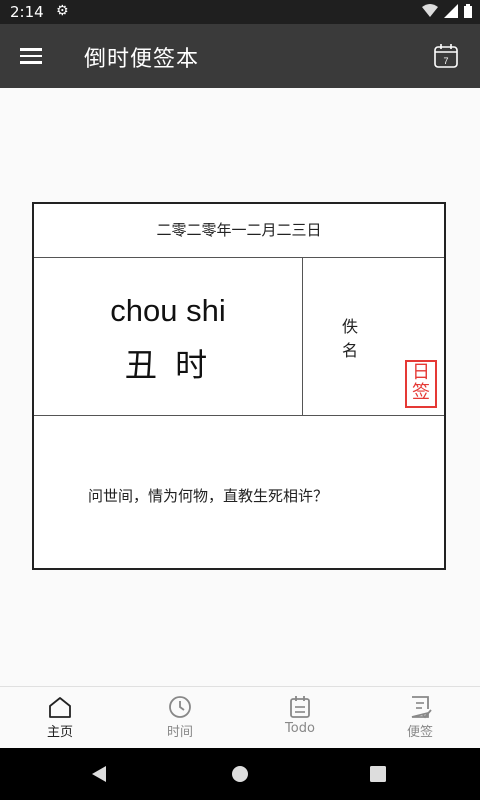 The image size is (480, 800). What do you see at coordinates (168, 310) in the screenshot?
I see `time-pinyin: chou shi` at bounding box center [168, 310].